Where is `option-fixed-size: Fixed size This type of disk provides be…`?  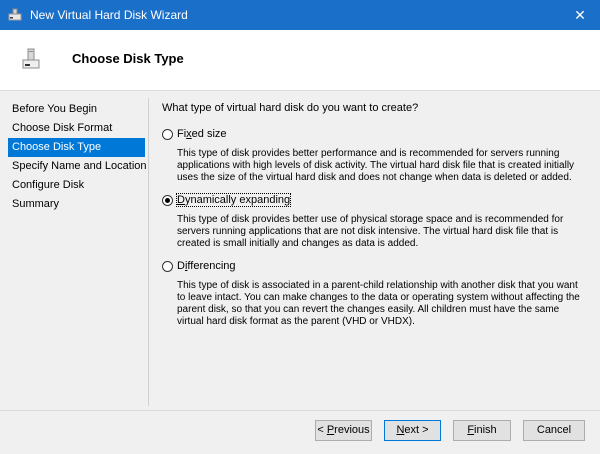 option-fixed-size: Fixed size This type of disk provides be… is located at coordinates (376, 155).